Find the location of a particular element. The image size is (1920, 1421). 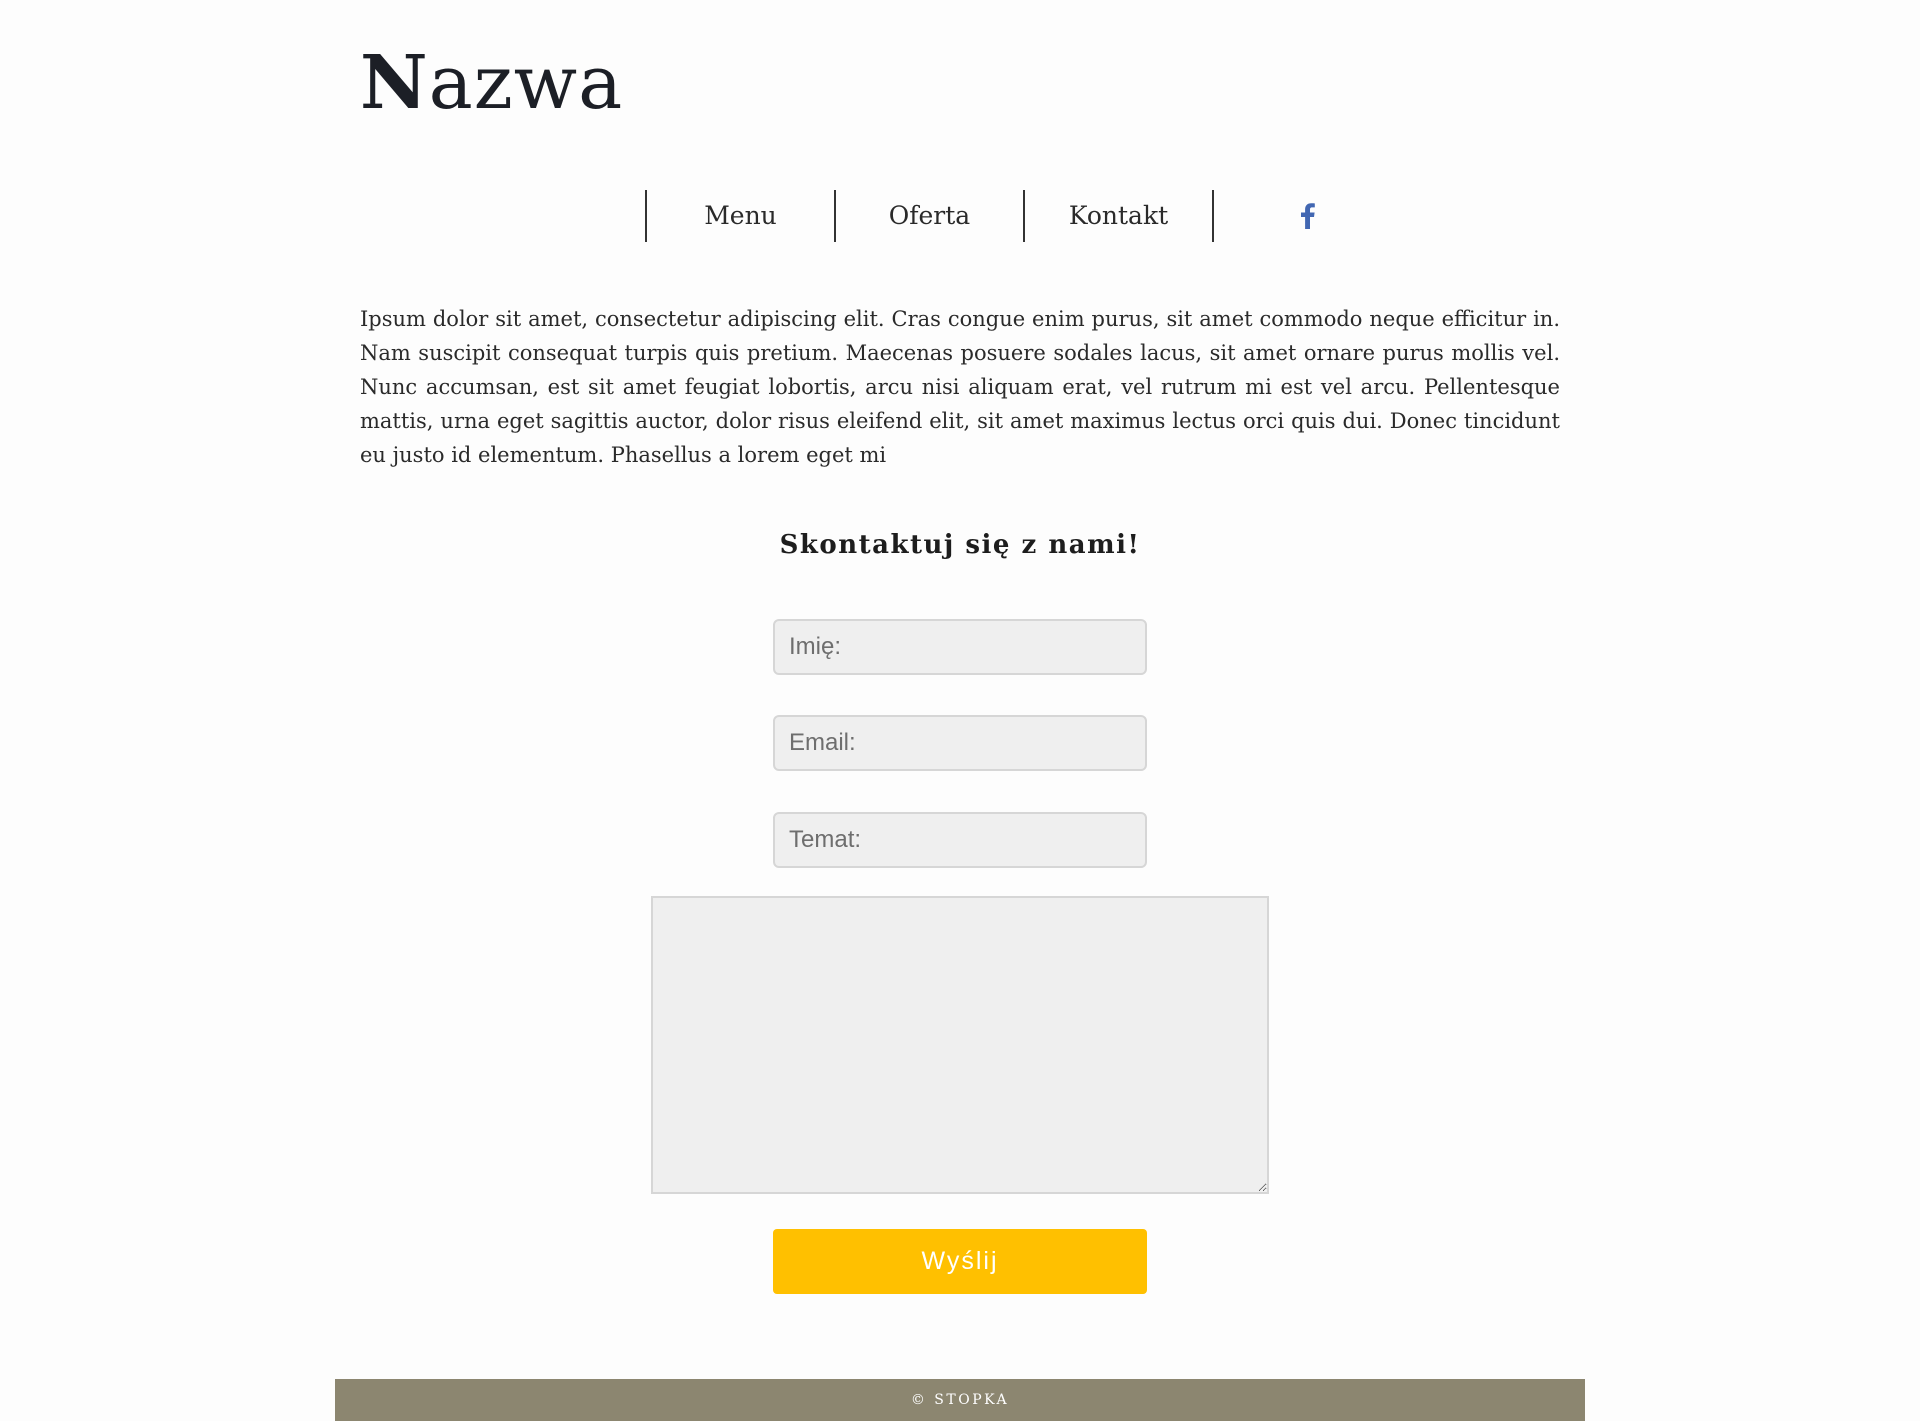

message-textarea is located at coordinates (960, 1045).